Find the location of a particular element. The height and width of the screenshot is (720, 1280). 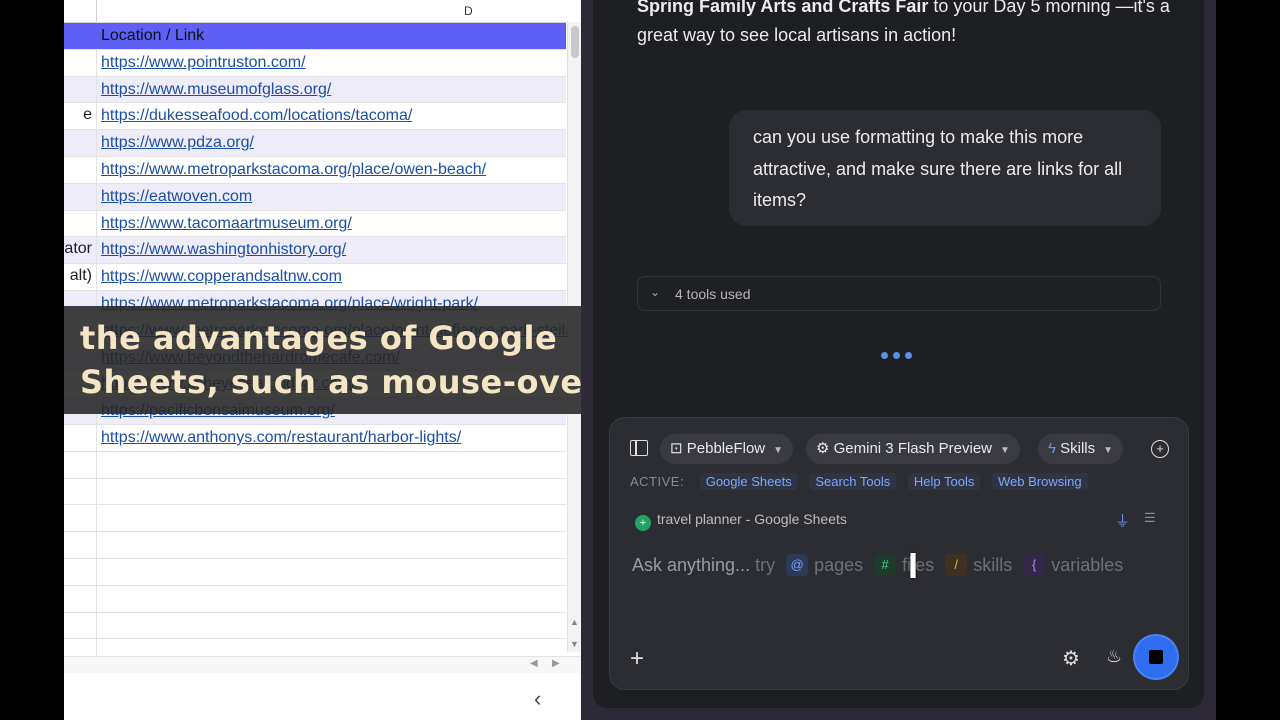

cell-link: https://www.copperandsaltnw.com is located at coordinates (221, 277).